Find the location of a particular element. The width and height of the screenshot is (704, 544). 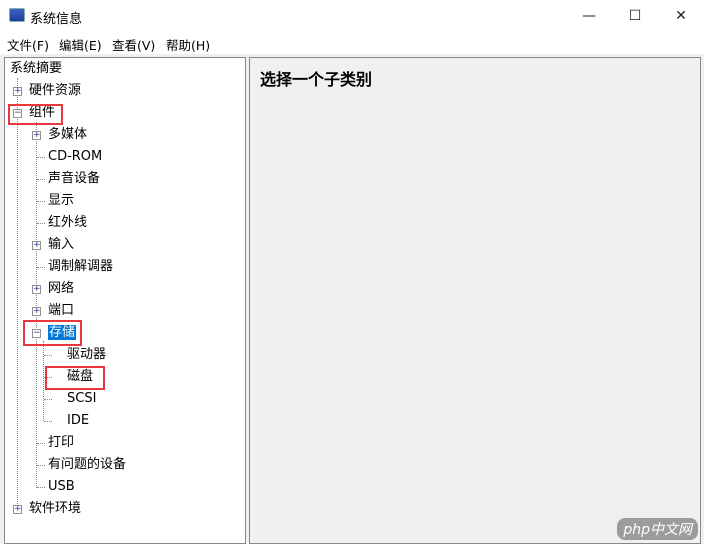

tree-item-input: 输入 is located at coordinates (61, 245).